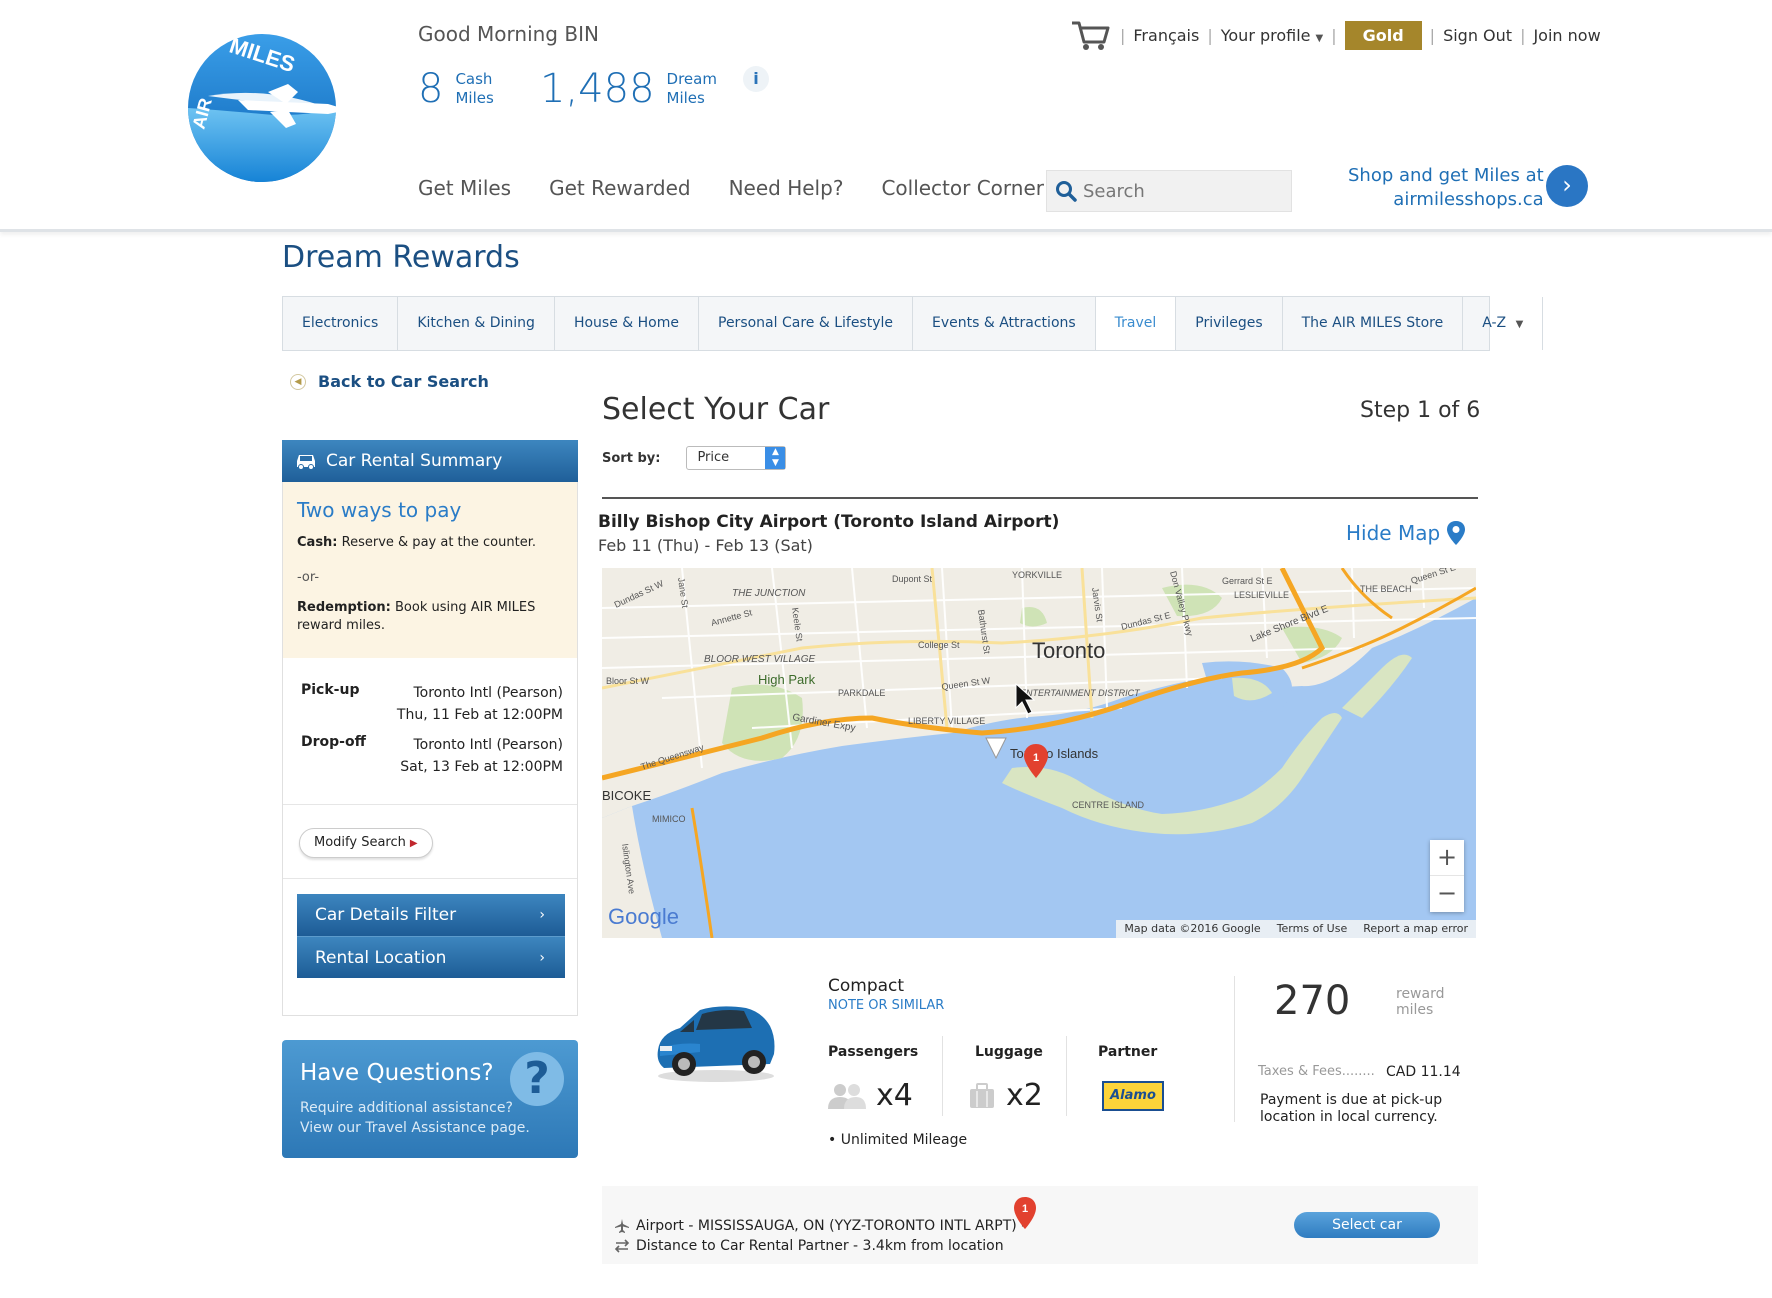  Describe the element at coordinates (466, 89) in the screenshot. I see `cash-miles-balance: 8 Cash Miles` at that location.